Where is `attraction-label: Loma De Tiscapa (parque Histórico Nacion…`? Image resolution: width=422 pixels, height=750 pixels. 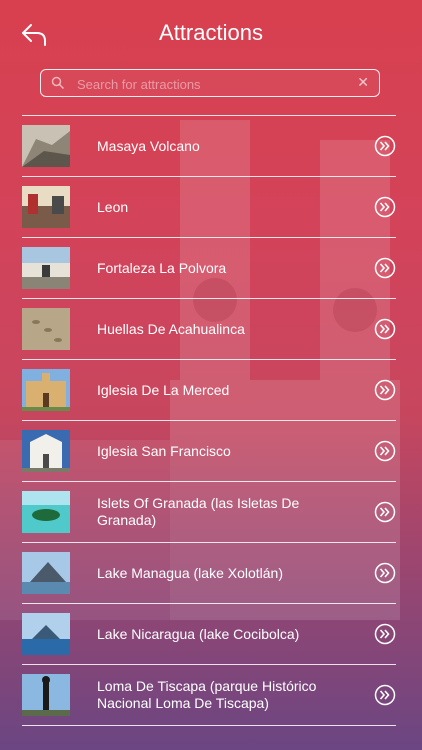 attraction-label: Loma De Tiscapa (parque Histórico Nacion… is located at coordinates (207, 694).